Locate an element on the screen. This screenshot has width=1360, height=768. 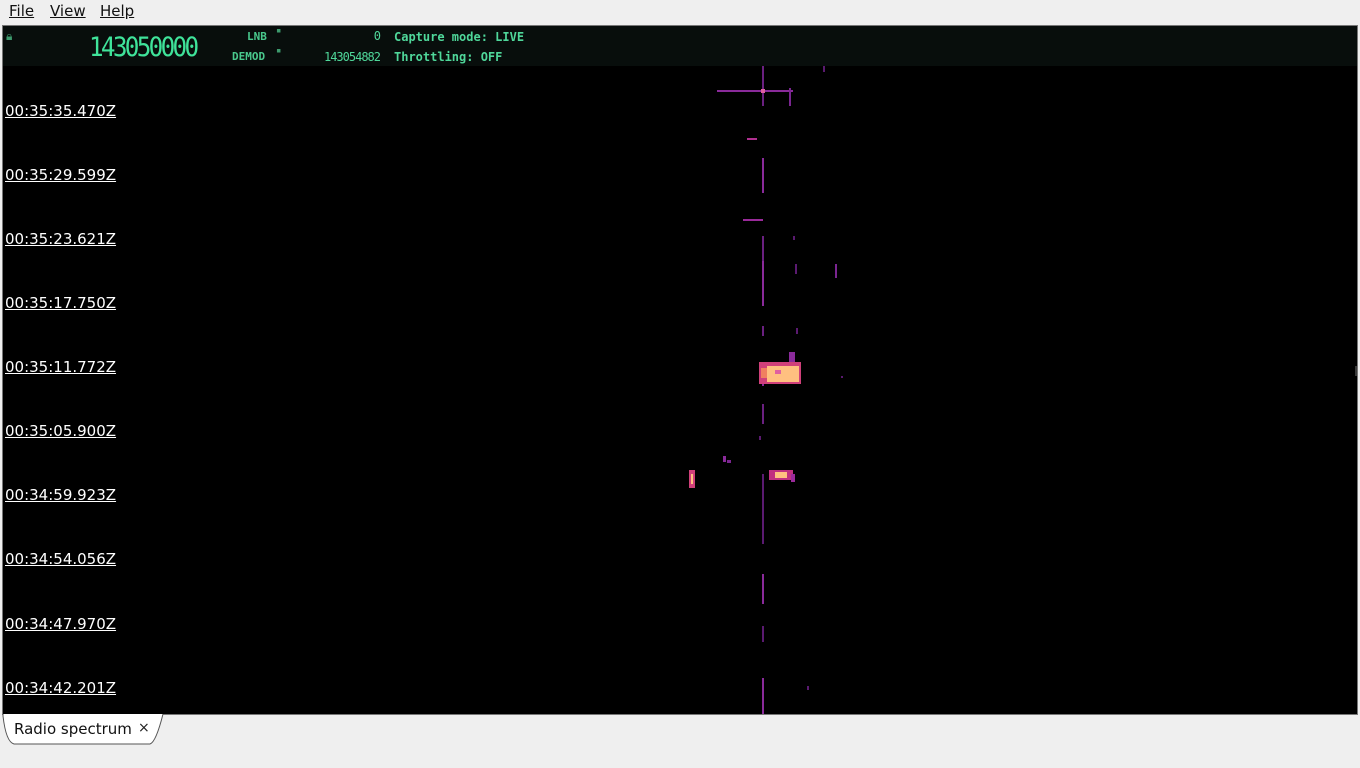
timestamp-label: 00:35:11.772Z is located at coordinates (60, 367).